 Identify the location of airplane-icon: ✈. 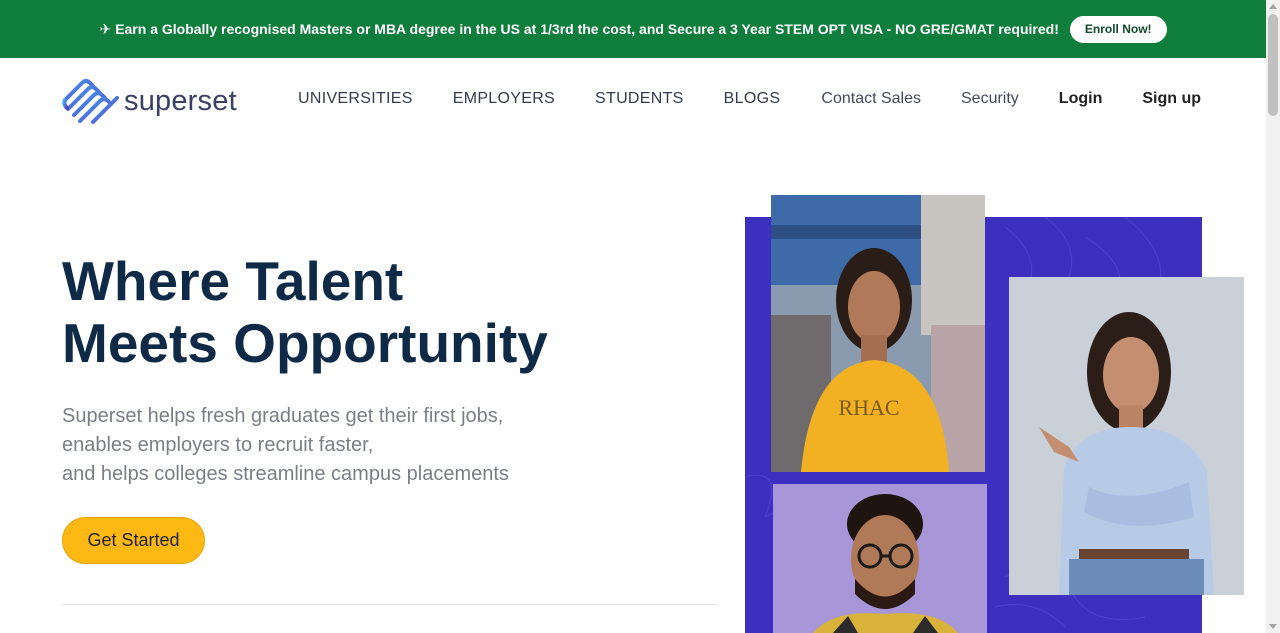
(105, 28).